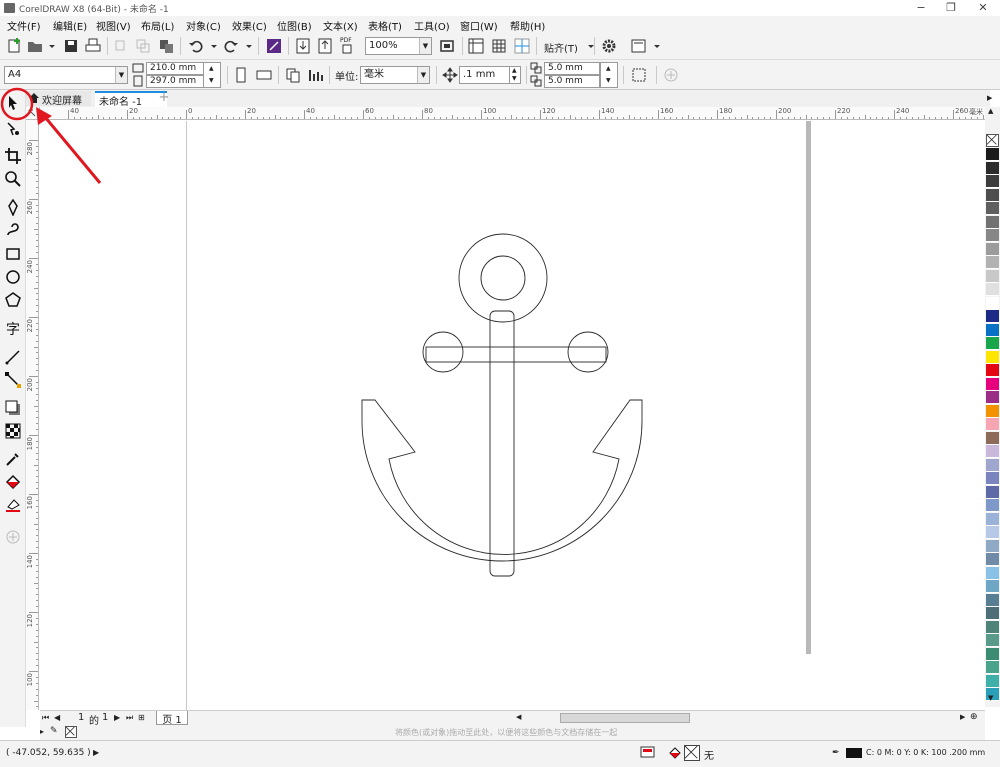  Describe the element at coordinates (264, 75) in the screenshot. I see `landscape-icon` at that location.